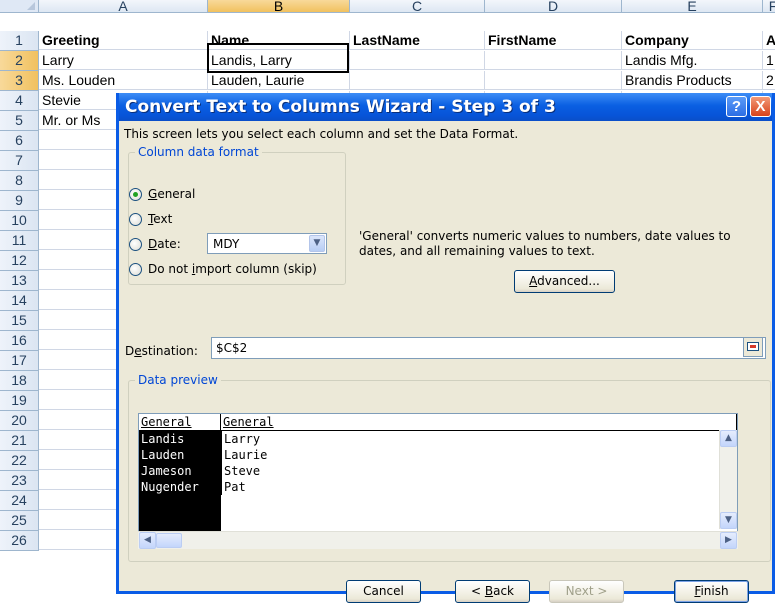  Describe the element at coordinates (19, 381) in the screenshot. I see `row-header-18: 18` at that location.